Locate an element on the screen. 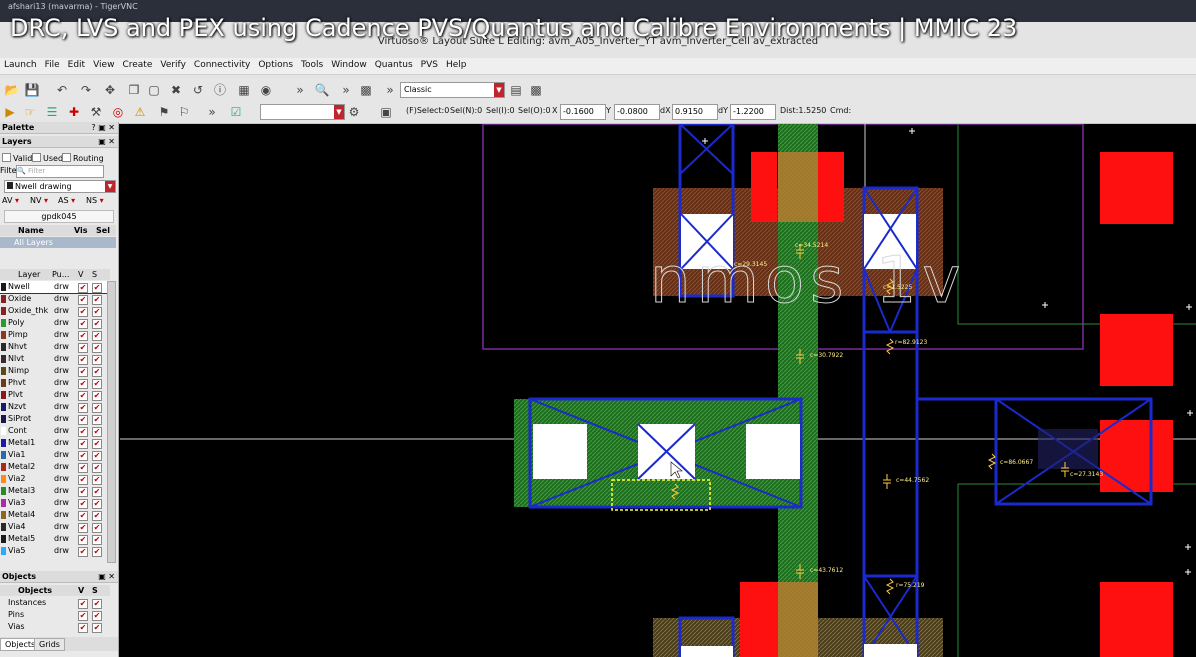 Image resolution: width=1196 pixels, height=657 pixels. layer-row: Metal5 drw ✔ ✔ is located at coordinates (55, 539).